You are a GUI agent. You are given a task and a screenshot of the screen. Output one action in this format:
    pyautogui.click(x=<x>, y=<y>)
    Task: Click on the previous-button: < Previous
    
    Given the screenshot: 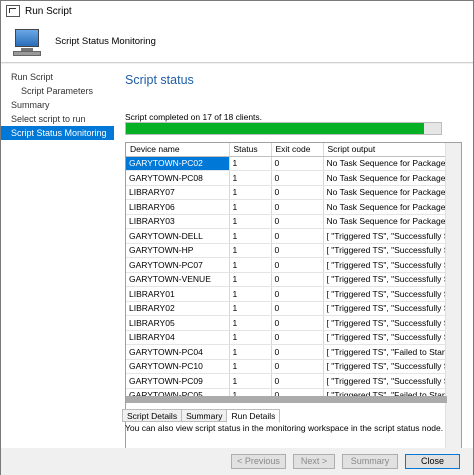 What is the action you would take?
    pyautogui.click(x=258, y=461)
    